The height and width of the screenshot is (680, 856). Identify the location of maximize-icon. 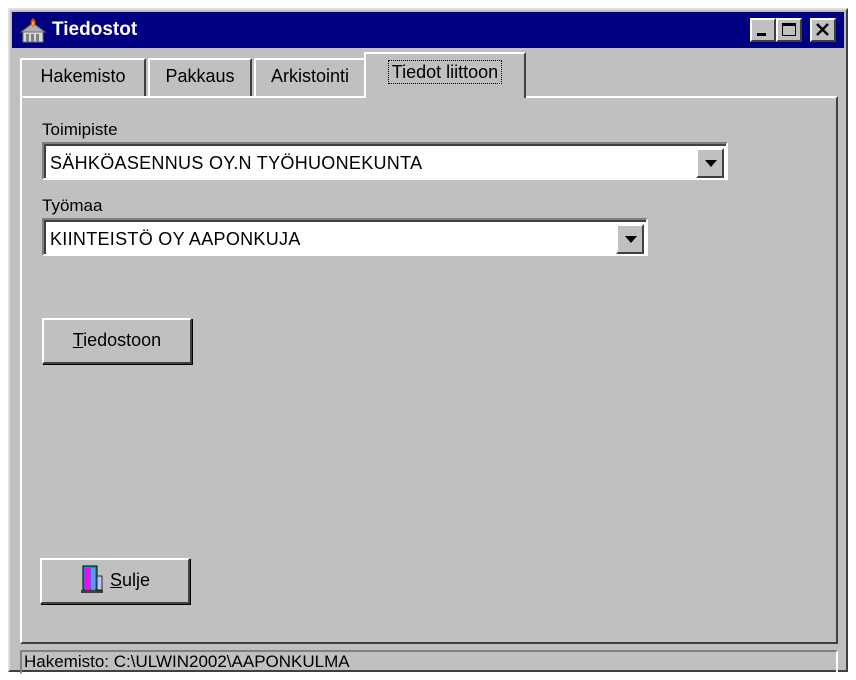
(789, 29).